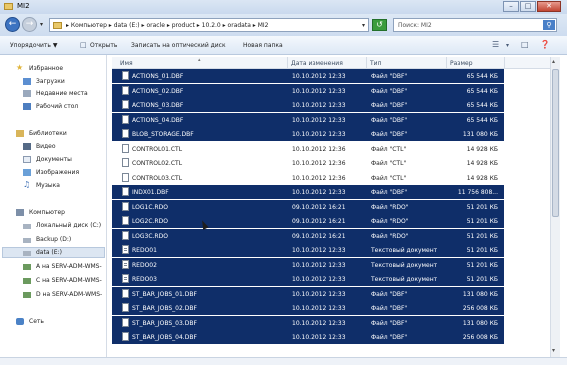 This screenshot has height=365, width=567. Describe the element at coordinates (528, 6) in the screenshot. I see `maximize-button: □` at that location.